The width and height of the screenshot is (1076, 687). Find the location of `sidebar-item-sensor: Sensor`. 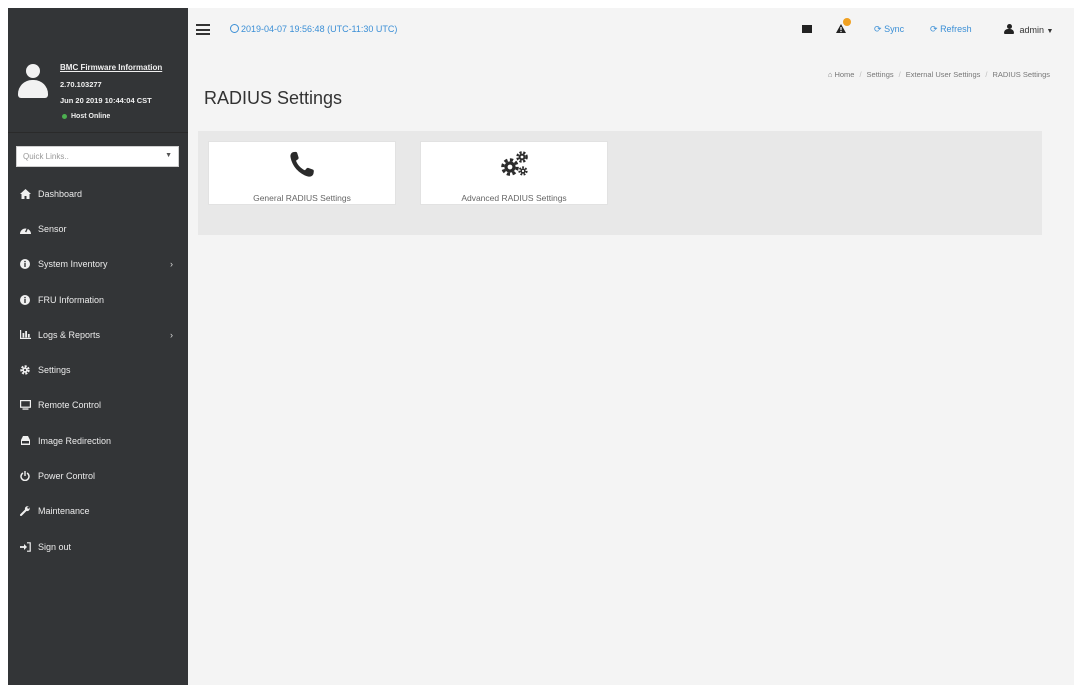

sidebar-item-sensor: Sensor is located at coordinates (98, 228).